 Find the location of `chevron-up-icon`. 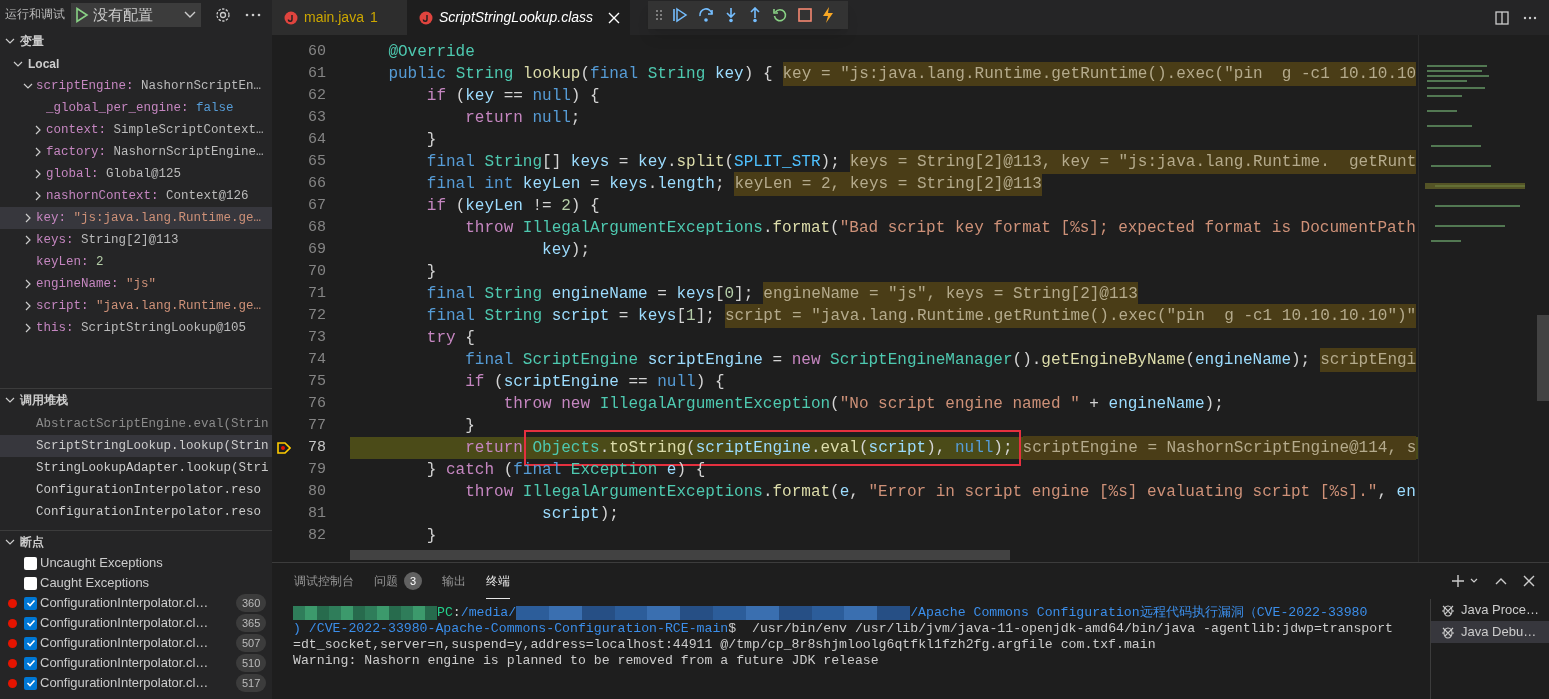

chevron-up-icon is located at coordinates (1501, 581).